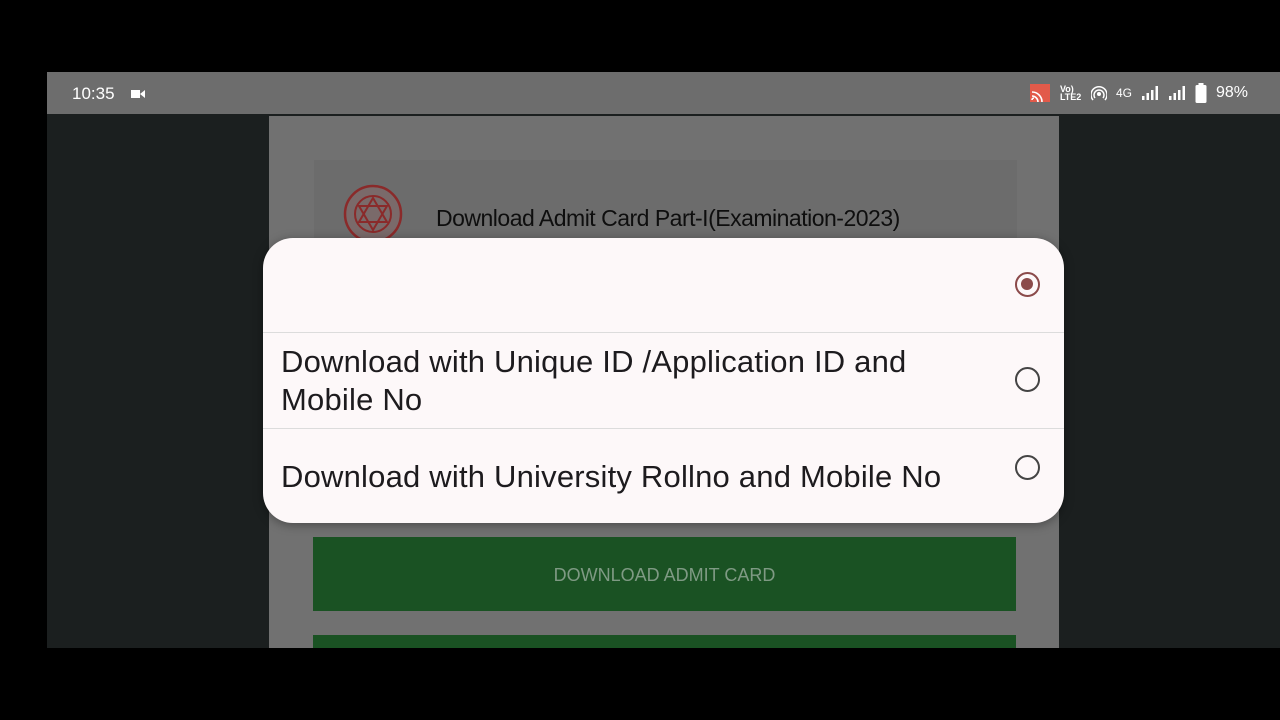 The image size is (1280, 720). What do you see at coordinates (1039, 93) in the screenshot?
I see `cast-icon` at bounding box center [1039, 93].